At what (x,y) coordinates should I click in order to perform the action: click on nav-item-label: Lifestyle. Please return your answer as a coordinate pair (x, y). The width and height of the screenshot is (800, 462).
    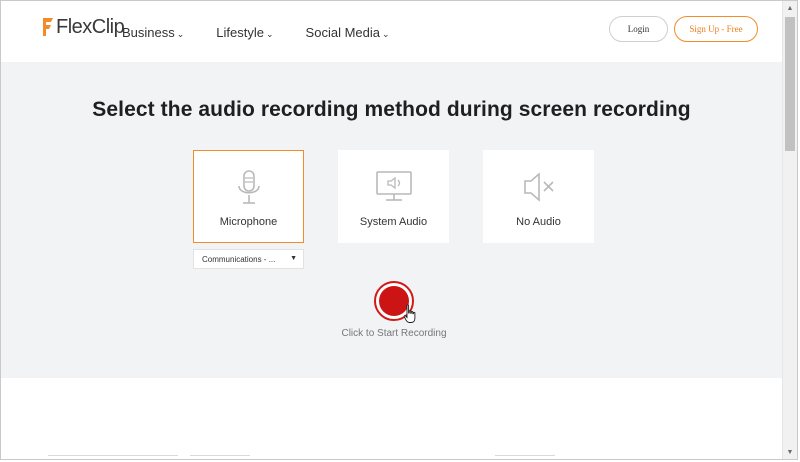
    Looking at the image, I should click on (240, 32).